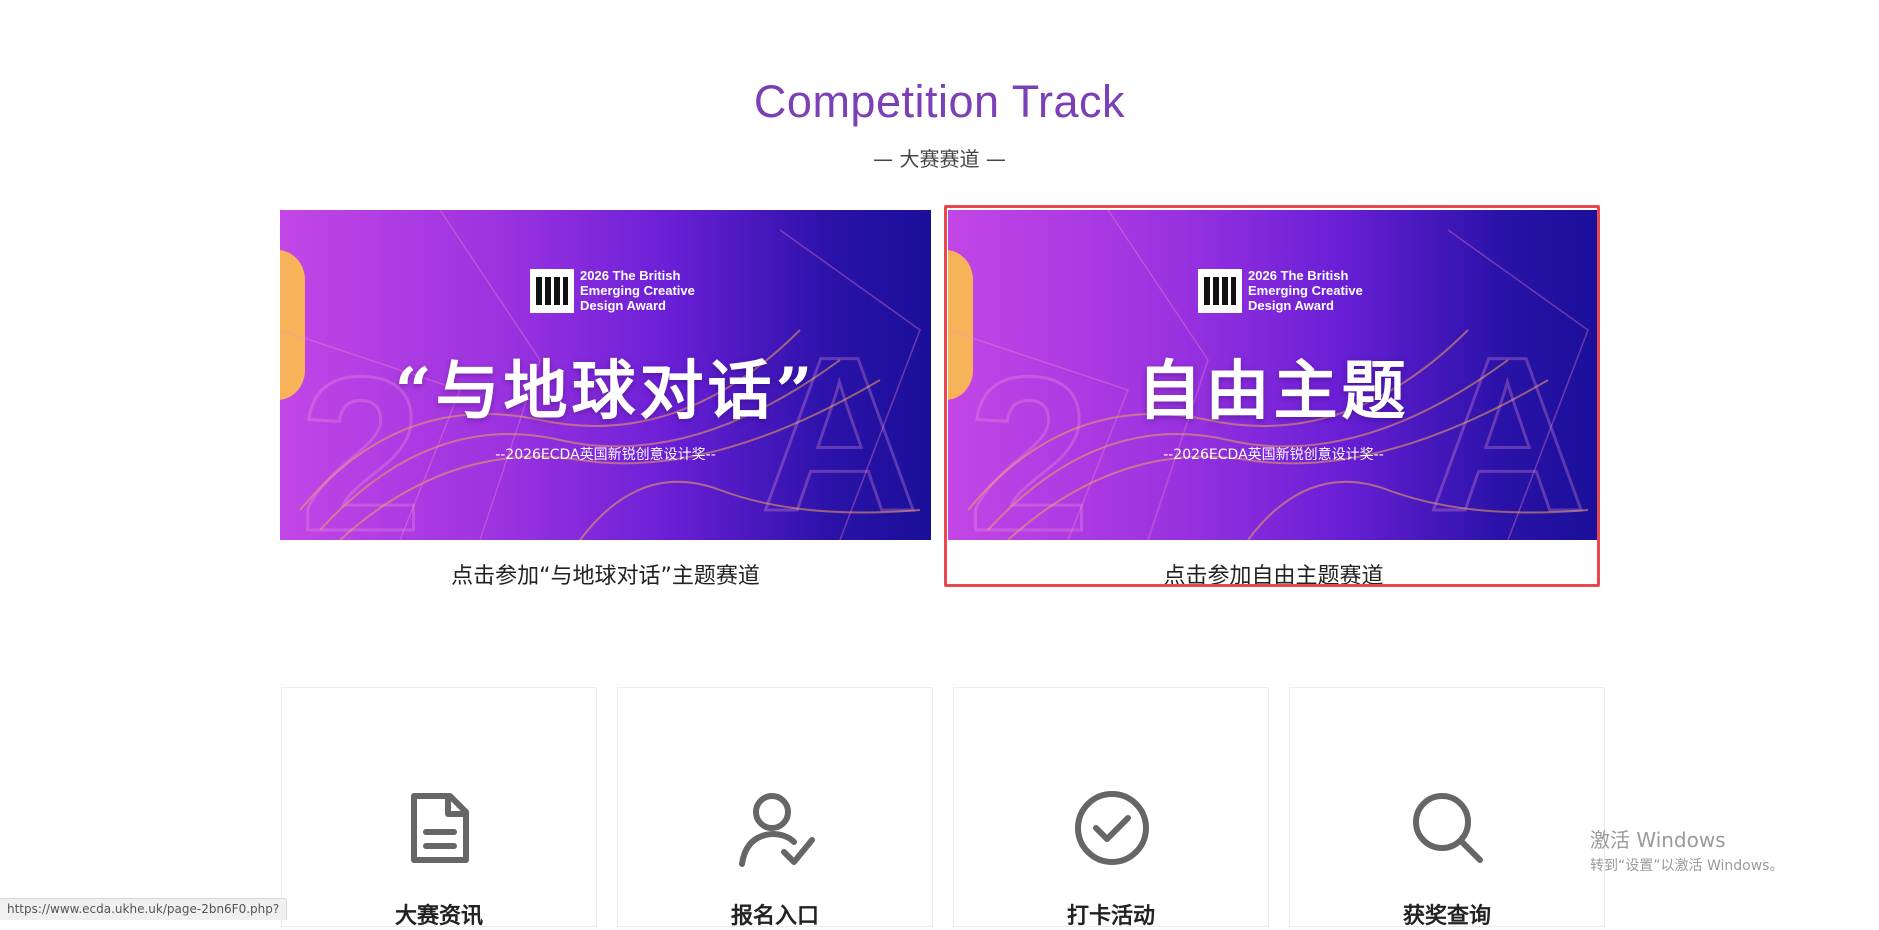 This screenshot has height=930, width=1879. What do you see at coordinates (774, 916) in the screenshot?
I see `feature-label: 报名入口` at bounding box center [774, 916].